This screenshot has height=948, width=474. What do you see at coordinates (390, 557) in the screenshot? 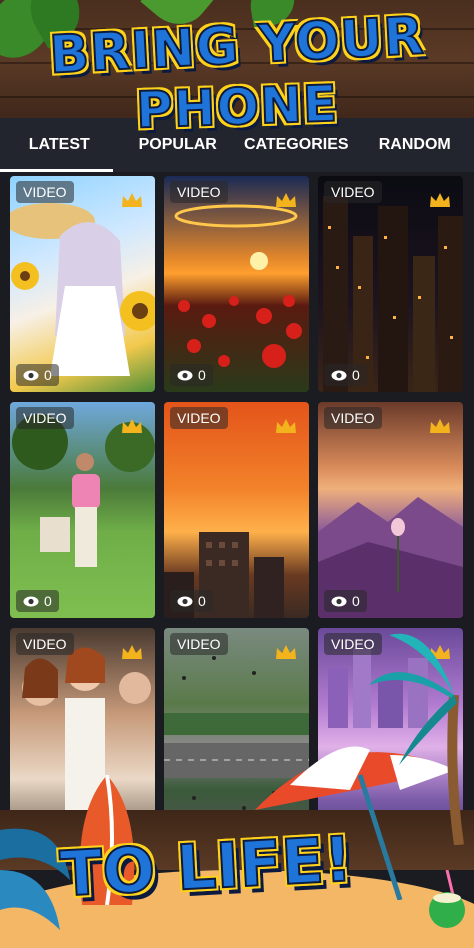
I see `thumbnail-rose-mountain` at bounding box center [390, 557].